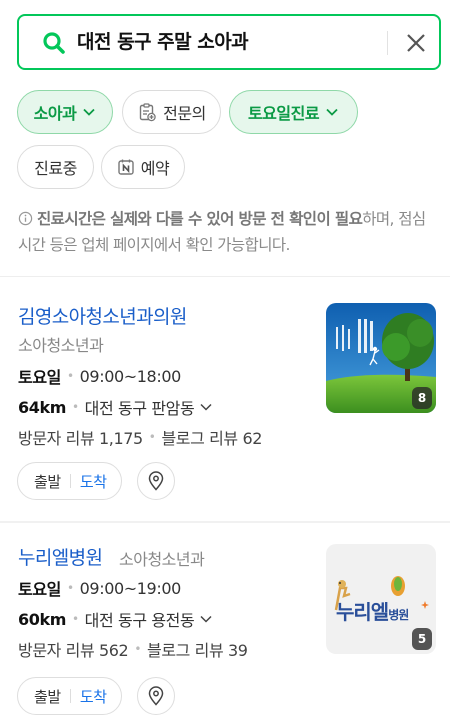 This screenshot has height=724, width=450. Describe the element at coordinates (416, 43) in the screenshot. I see `close-icon` at that location.